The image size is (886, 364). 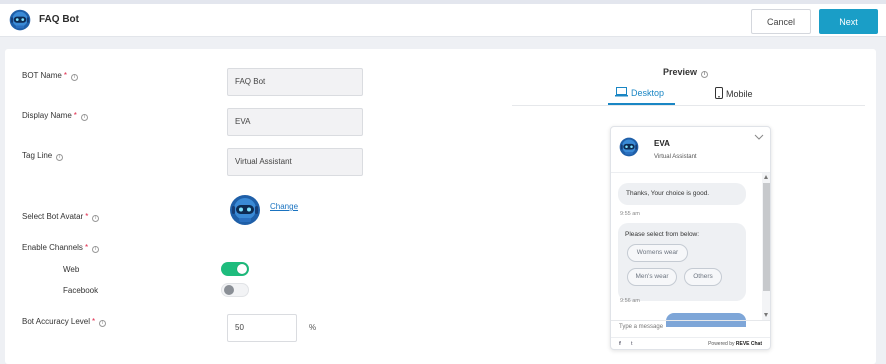 I want to click on tag-line-input: Virtual Assistant, so click(x=295, y=162).